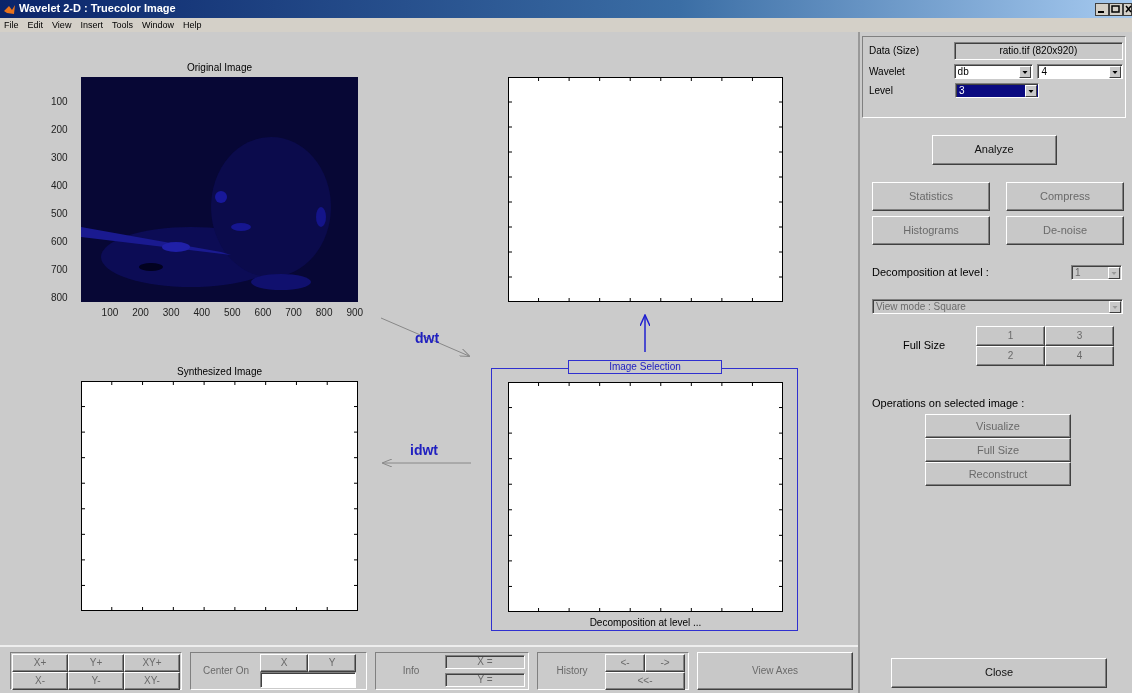  What do you see at coordinates (97, 9) in the screenshot?
I see `window-title: Wavelet 2-D : Truecolor Image` at bounding box center [97, 9].